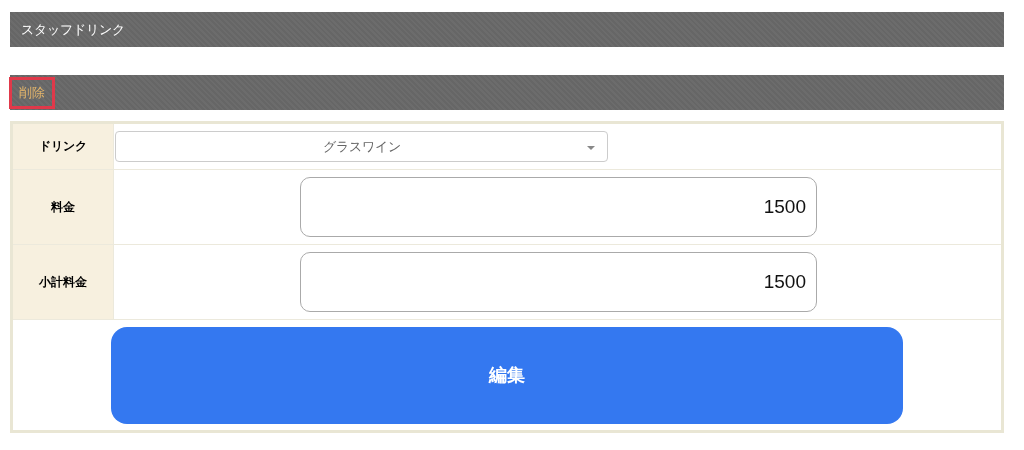 This screenshot has height=450, width=1024. What do you see at coordinates (72, 29) in the screenshot?
I see `section-title: スタッフドリンク` at bounding box center [72, 29].